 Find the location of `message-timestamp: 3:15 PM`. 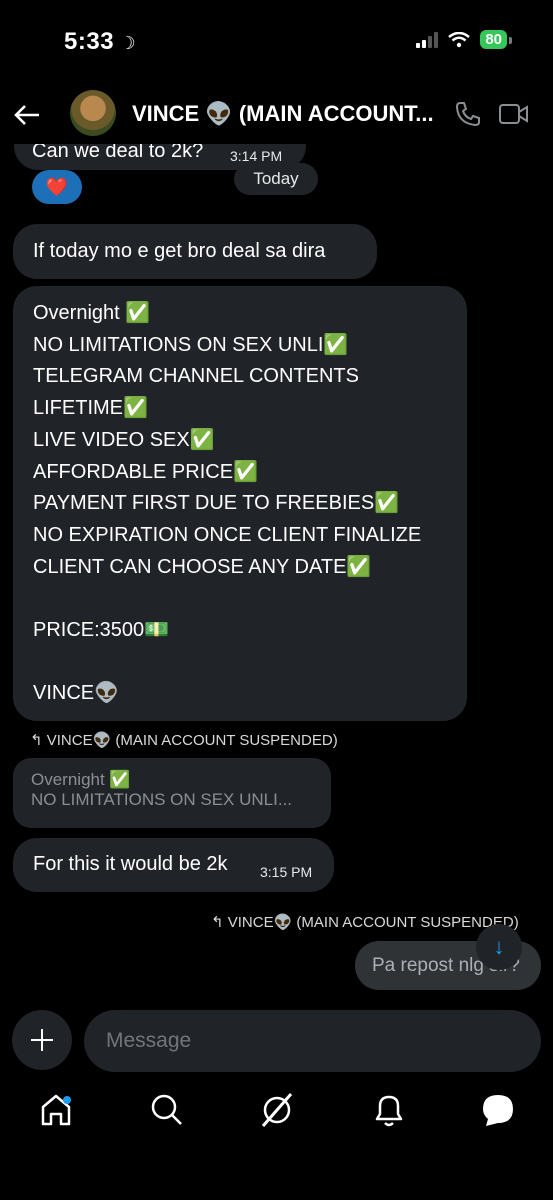

message-timestamp: 3:15 PM is located at coordinates (286, 872).